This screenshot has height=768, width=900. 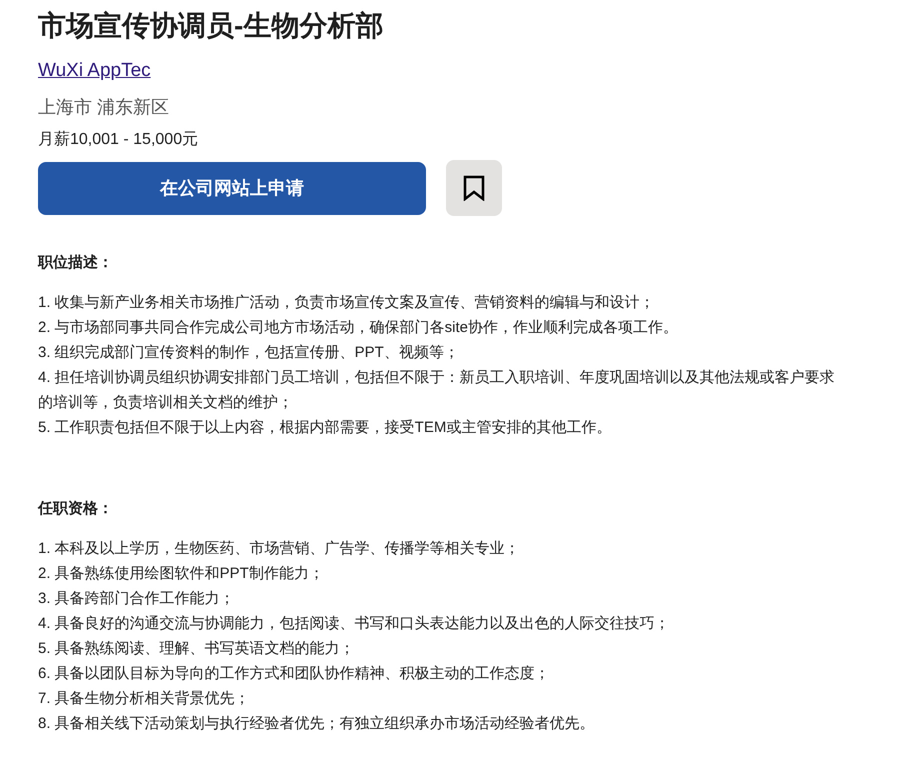 I want to click on list-item: 4. 具备良好的沟通交流与协调能力，包括阅读、书写和口头表达能力以及出色的人际交往技巧；, so click(x=354, y=624).